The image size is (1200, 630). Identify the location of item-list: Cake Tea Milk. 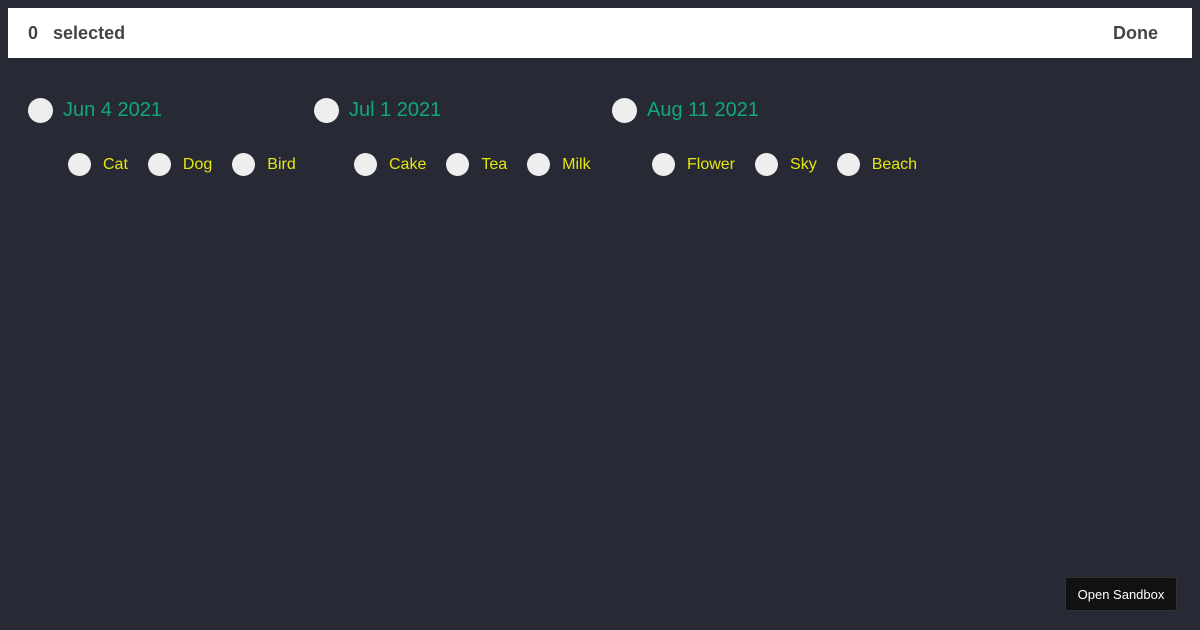
(482, 164).